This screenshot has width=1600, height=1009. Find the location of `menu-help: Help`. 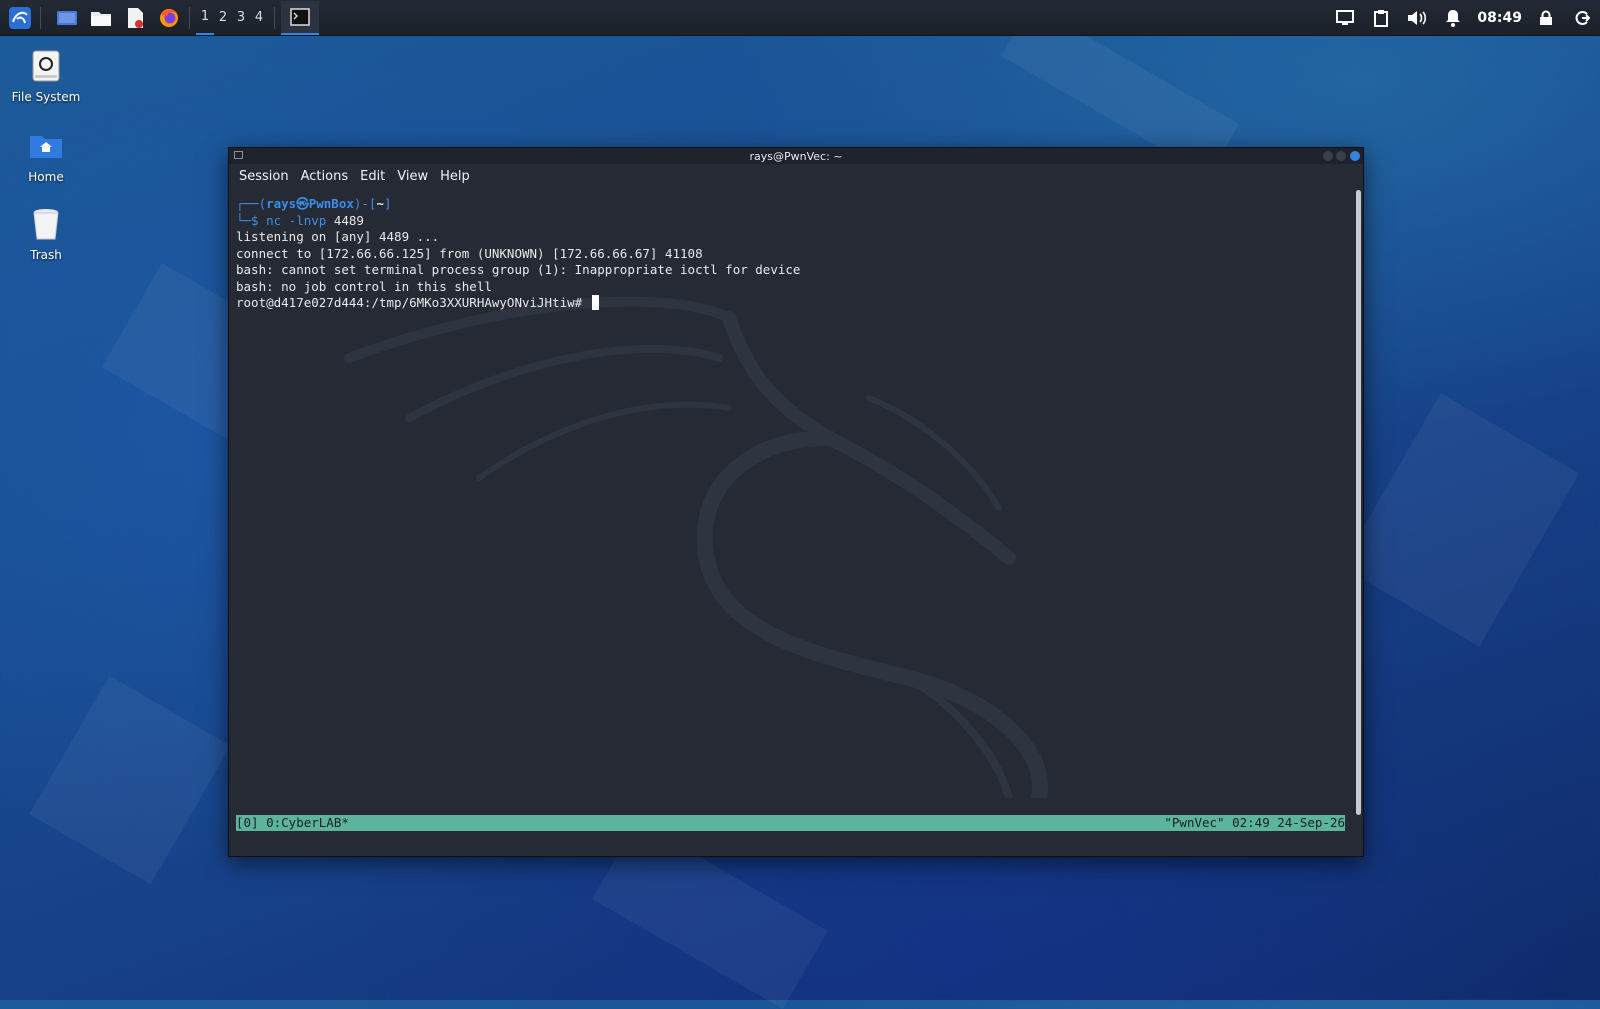

menu-help: Help is located at coordinates (455, 176).